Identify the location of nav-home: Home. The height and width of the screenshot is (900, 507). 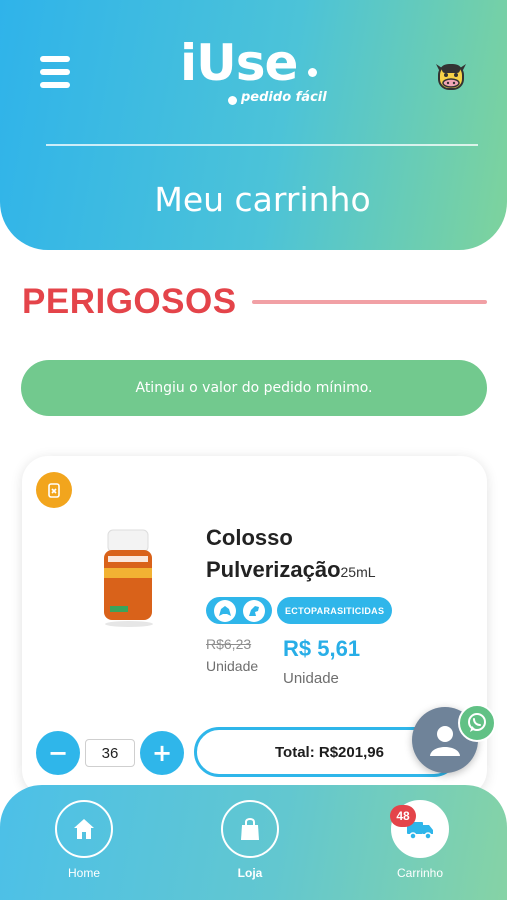
(84, 840).